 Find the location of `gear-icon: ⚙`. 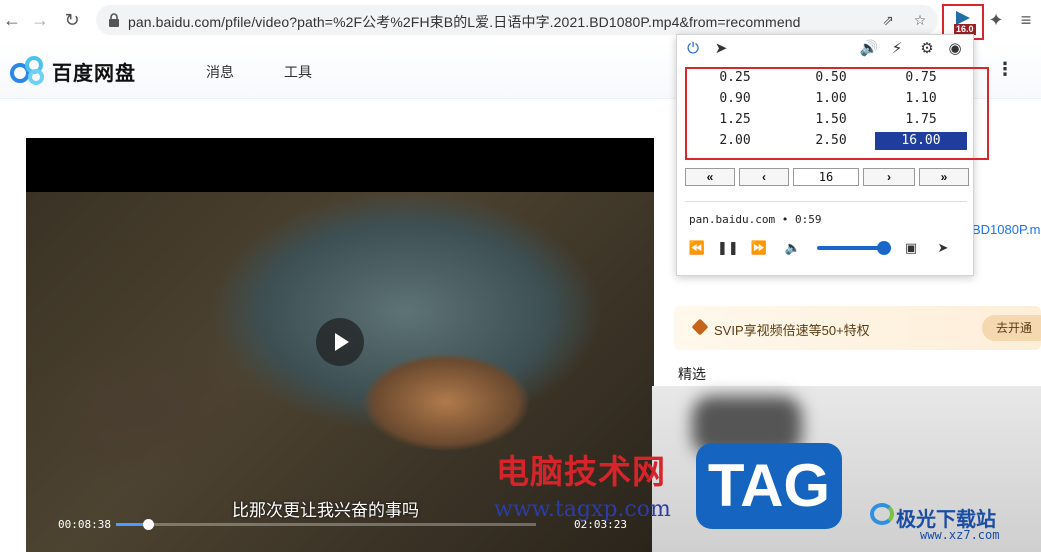

gear-icon: ⚙ is located at coordinates (927, 49).